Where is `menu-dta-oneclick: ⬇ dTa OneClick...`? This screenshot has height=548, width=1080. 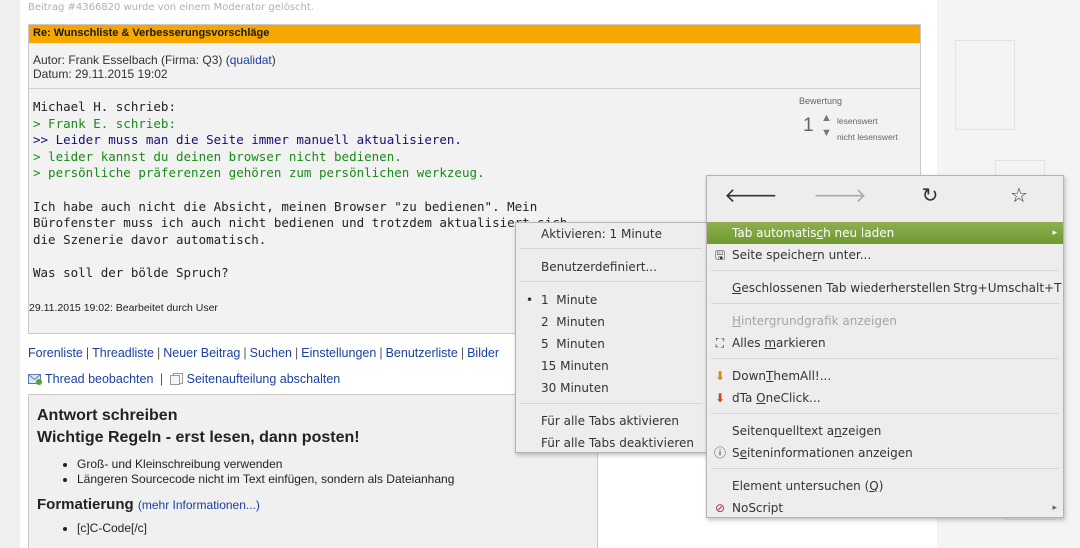 menu-dta-oneclick: ⬇ dTa OneClick... is located at coordinates (885, 398).